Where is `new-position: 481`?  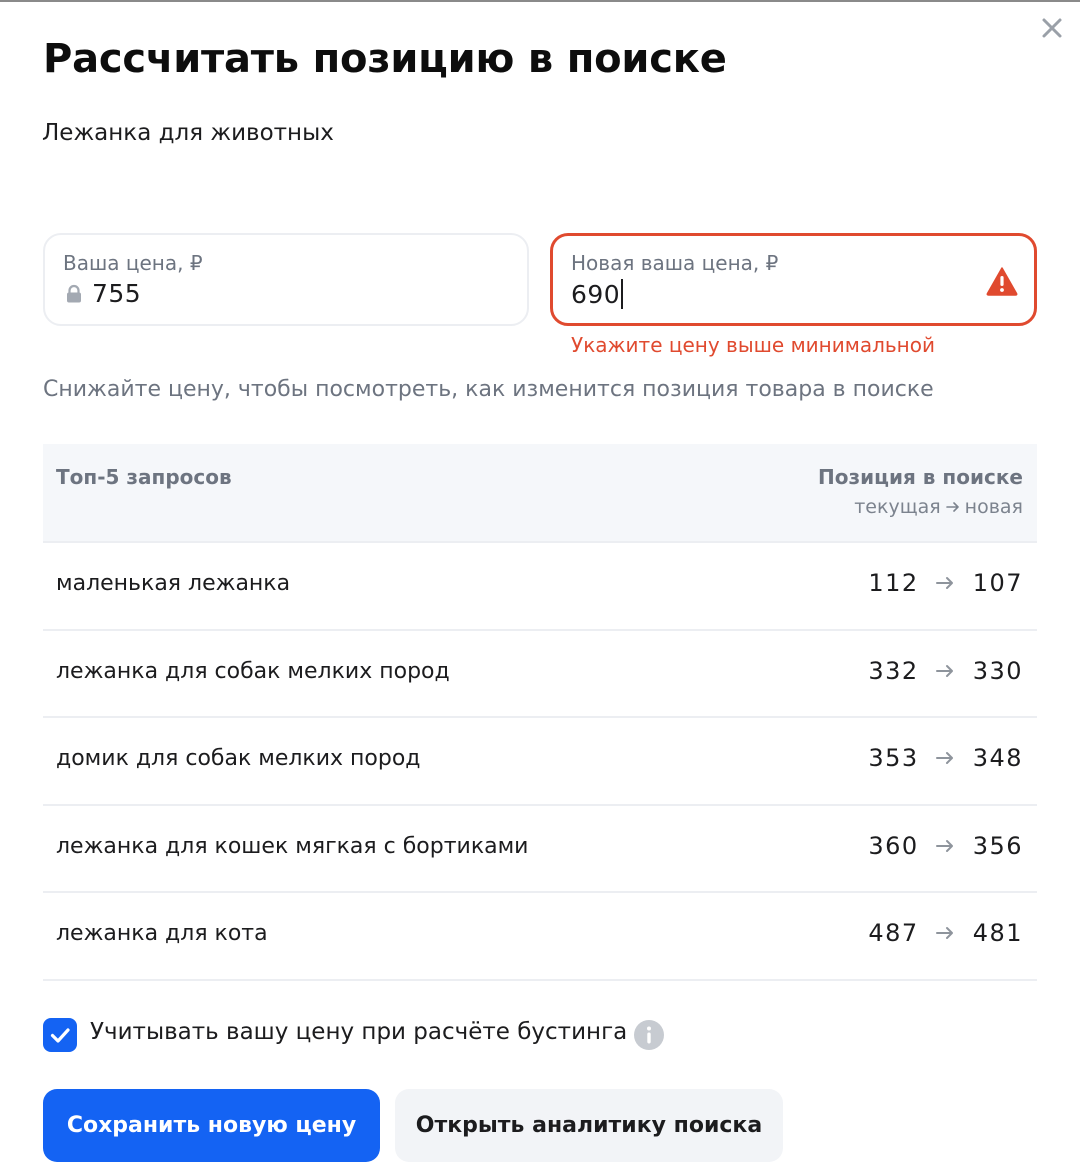
new-position: 481 is located at coordinates (997, 933).